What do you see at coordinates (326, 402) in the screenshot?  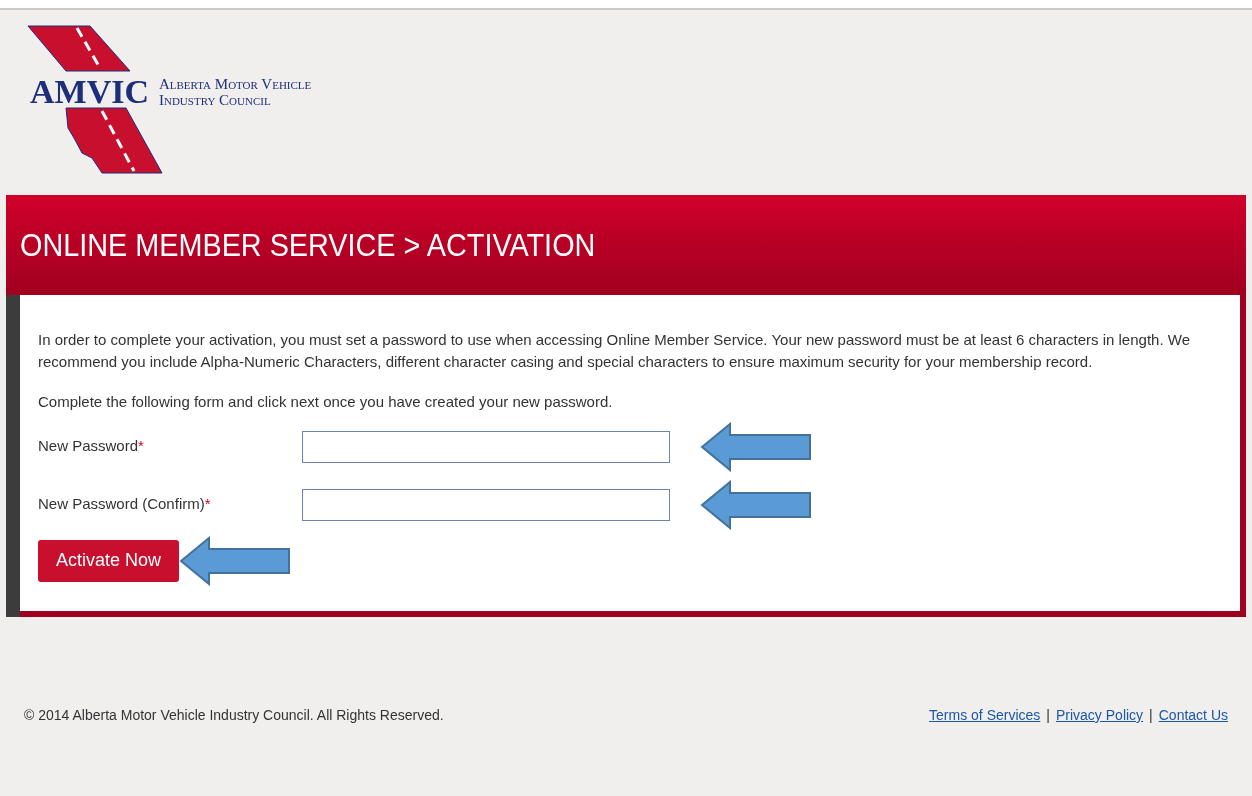 I see `instruction-text: Complete the following form and click next once you have created your new password.` at bounding box center [326, 402].